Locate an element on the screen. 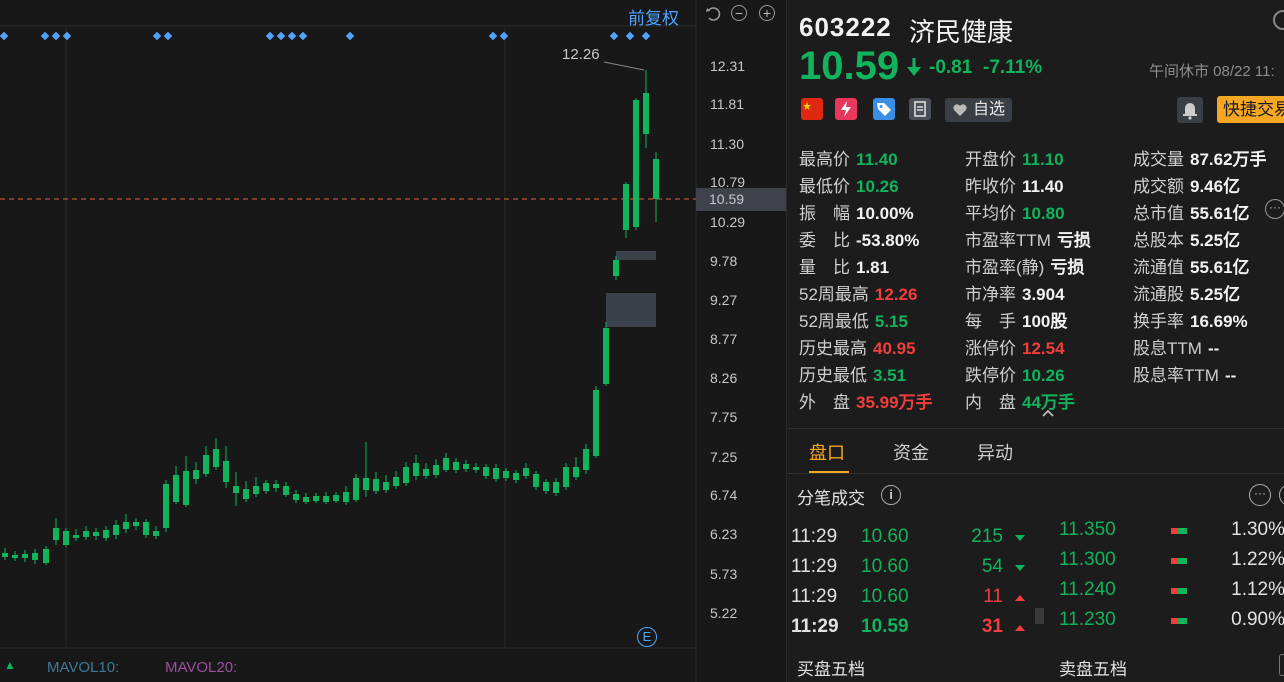  tick-price: 10.60 is located at coordinates (885, 596).